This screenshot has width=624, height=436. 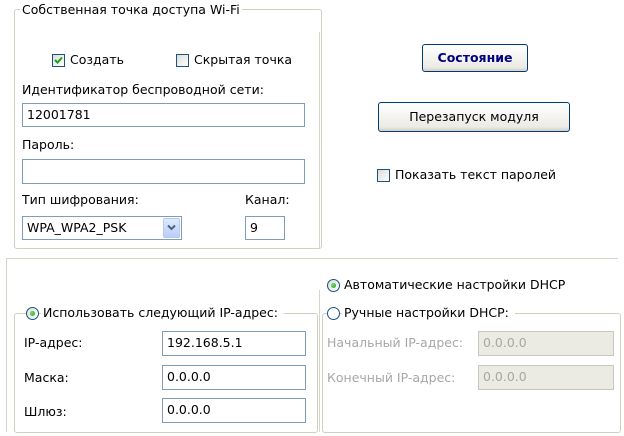 What do you see at coordinates (171, 228) in the screenshot?
I see `chevron-down-icon` at bounding box center [171, 228].